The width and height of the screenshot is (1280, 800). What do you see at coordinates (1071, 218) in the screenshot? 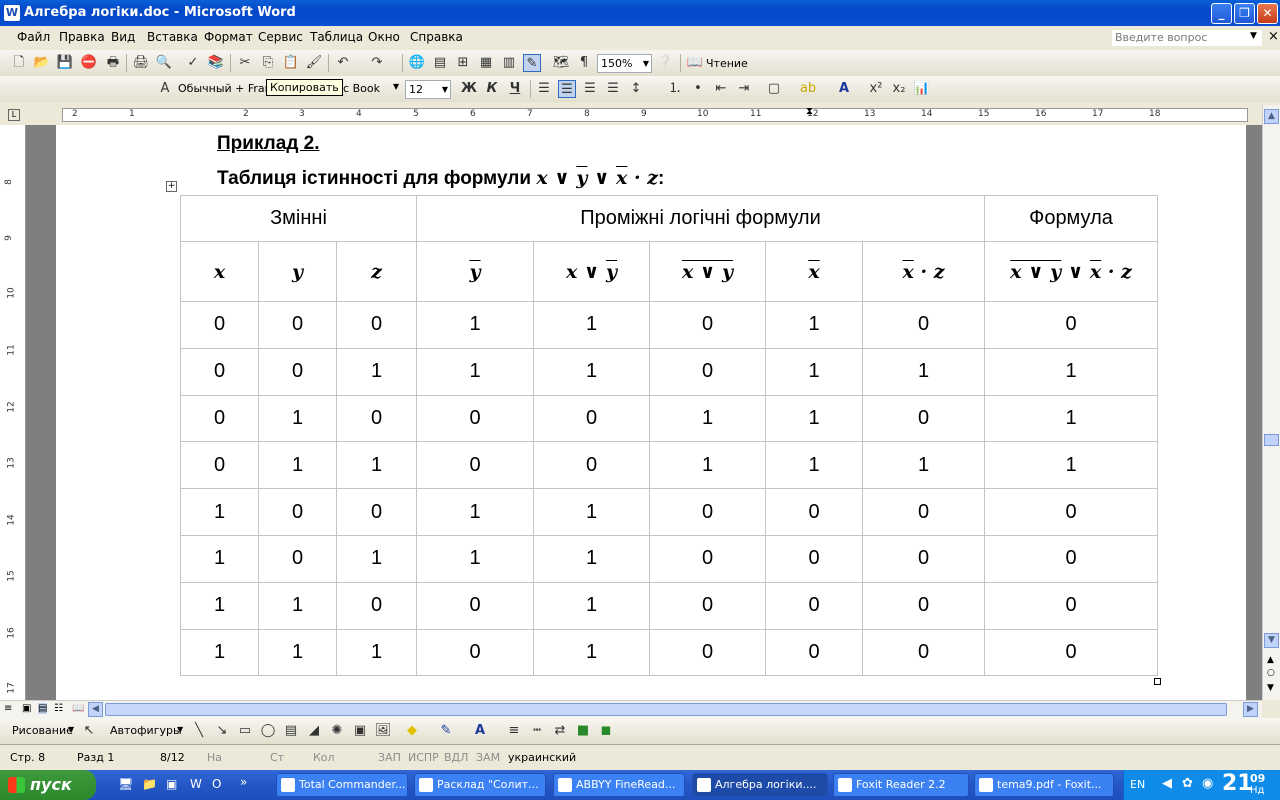
I see `group-header-formula: Формула` at bounding box center [1071, 218].